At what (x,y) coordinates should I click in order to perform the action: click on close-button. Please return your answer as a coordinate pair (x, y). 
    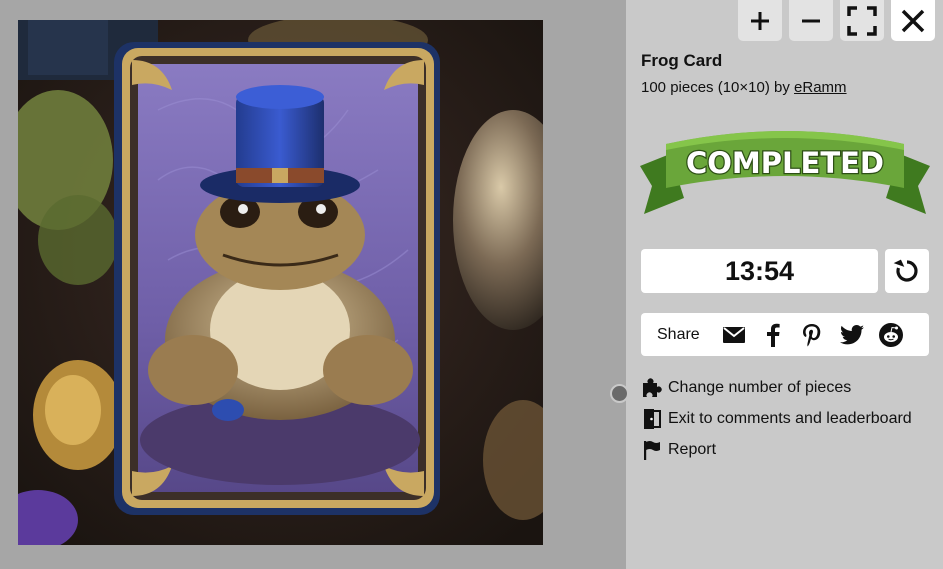
    Looking at the image, I should click on (913, 20).